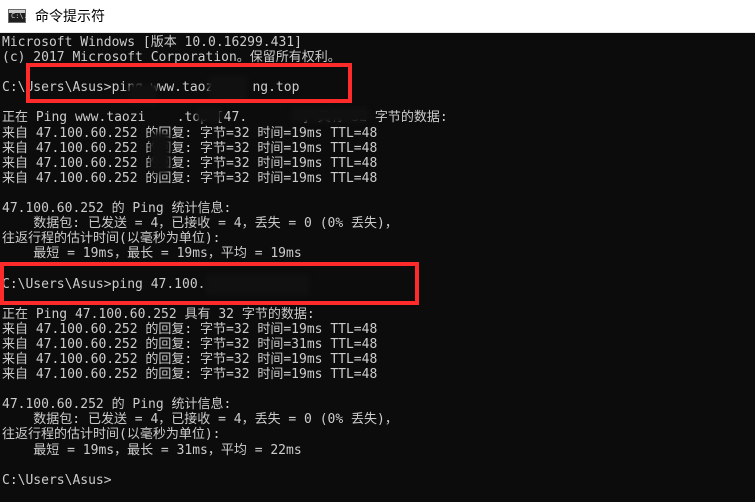 The width and height of the screenshot is (755, 502). Describe the element at coordinates (104, 284) in the screenshot. I see `console-line: C:\Users\Asus>ping 47.100.` at that location.